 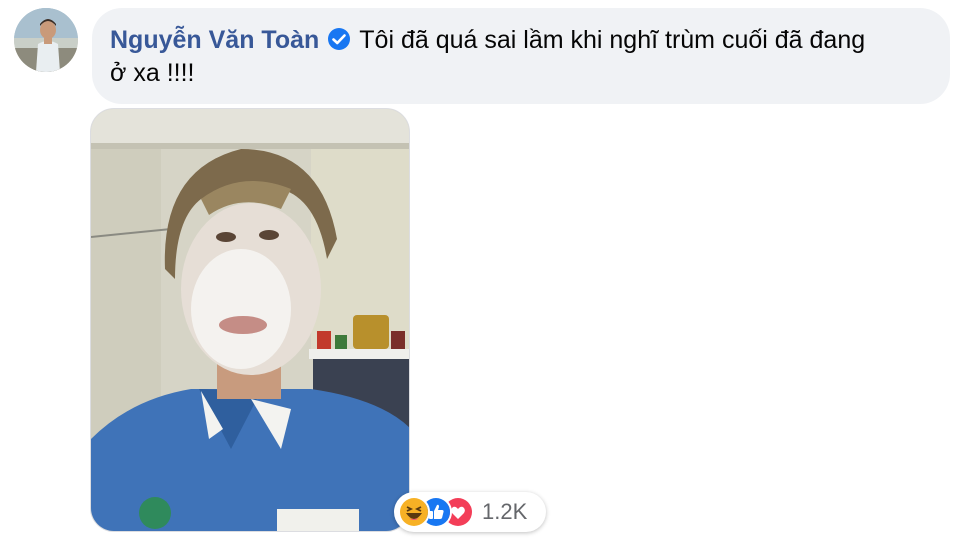 What do you see at coordinates (214, 40) in the screenshot?
I see `author-name: Nguyễn Văn Toàn` at bounding box center [214, 40].